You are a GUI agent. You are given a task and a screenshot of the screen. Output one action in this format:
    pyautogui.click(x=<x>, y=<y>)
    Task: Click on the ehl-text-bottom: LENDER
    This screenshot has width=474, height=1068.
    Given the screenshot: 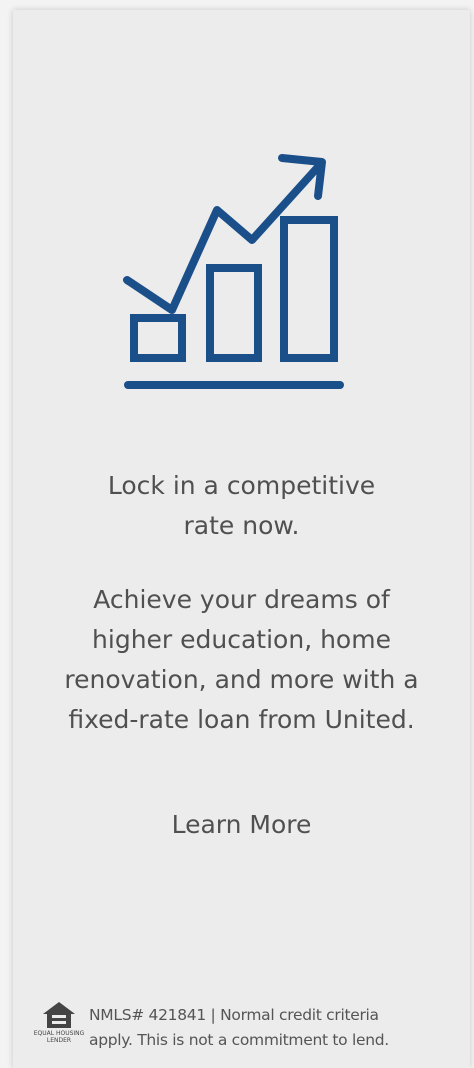 What is the action you would take?
    pyautogui.click(x=59, y=1040)
    